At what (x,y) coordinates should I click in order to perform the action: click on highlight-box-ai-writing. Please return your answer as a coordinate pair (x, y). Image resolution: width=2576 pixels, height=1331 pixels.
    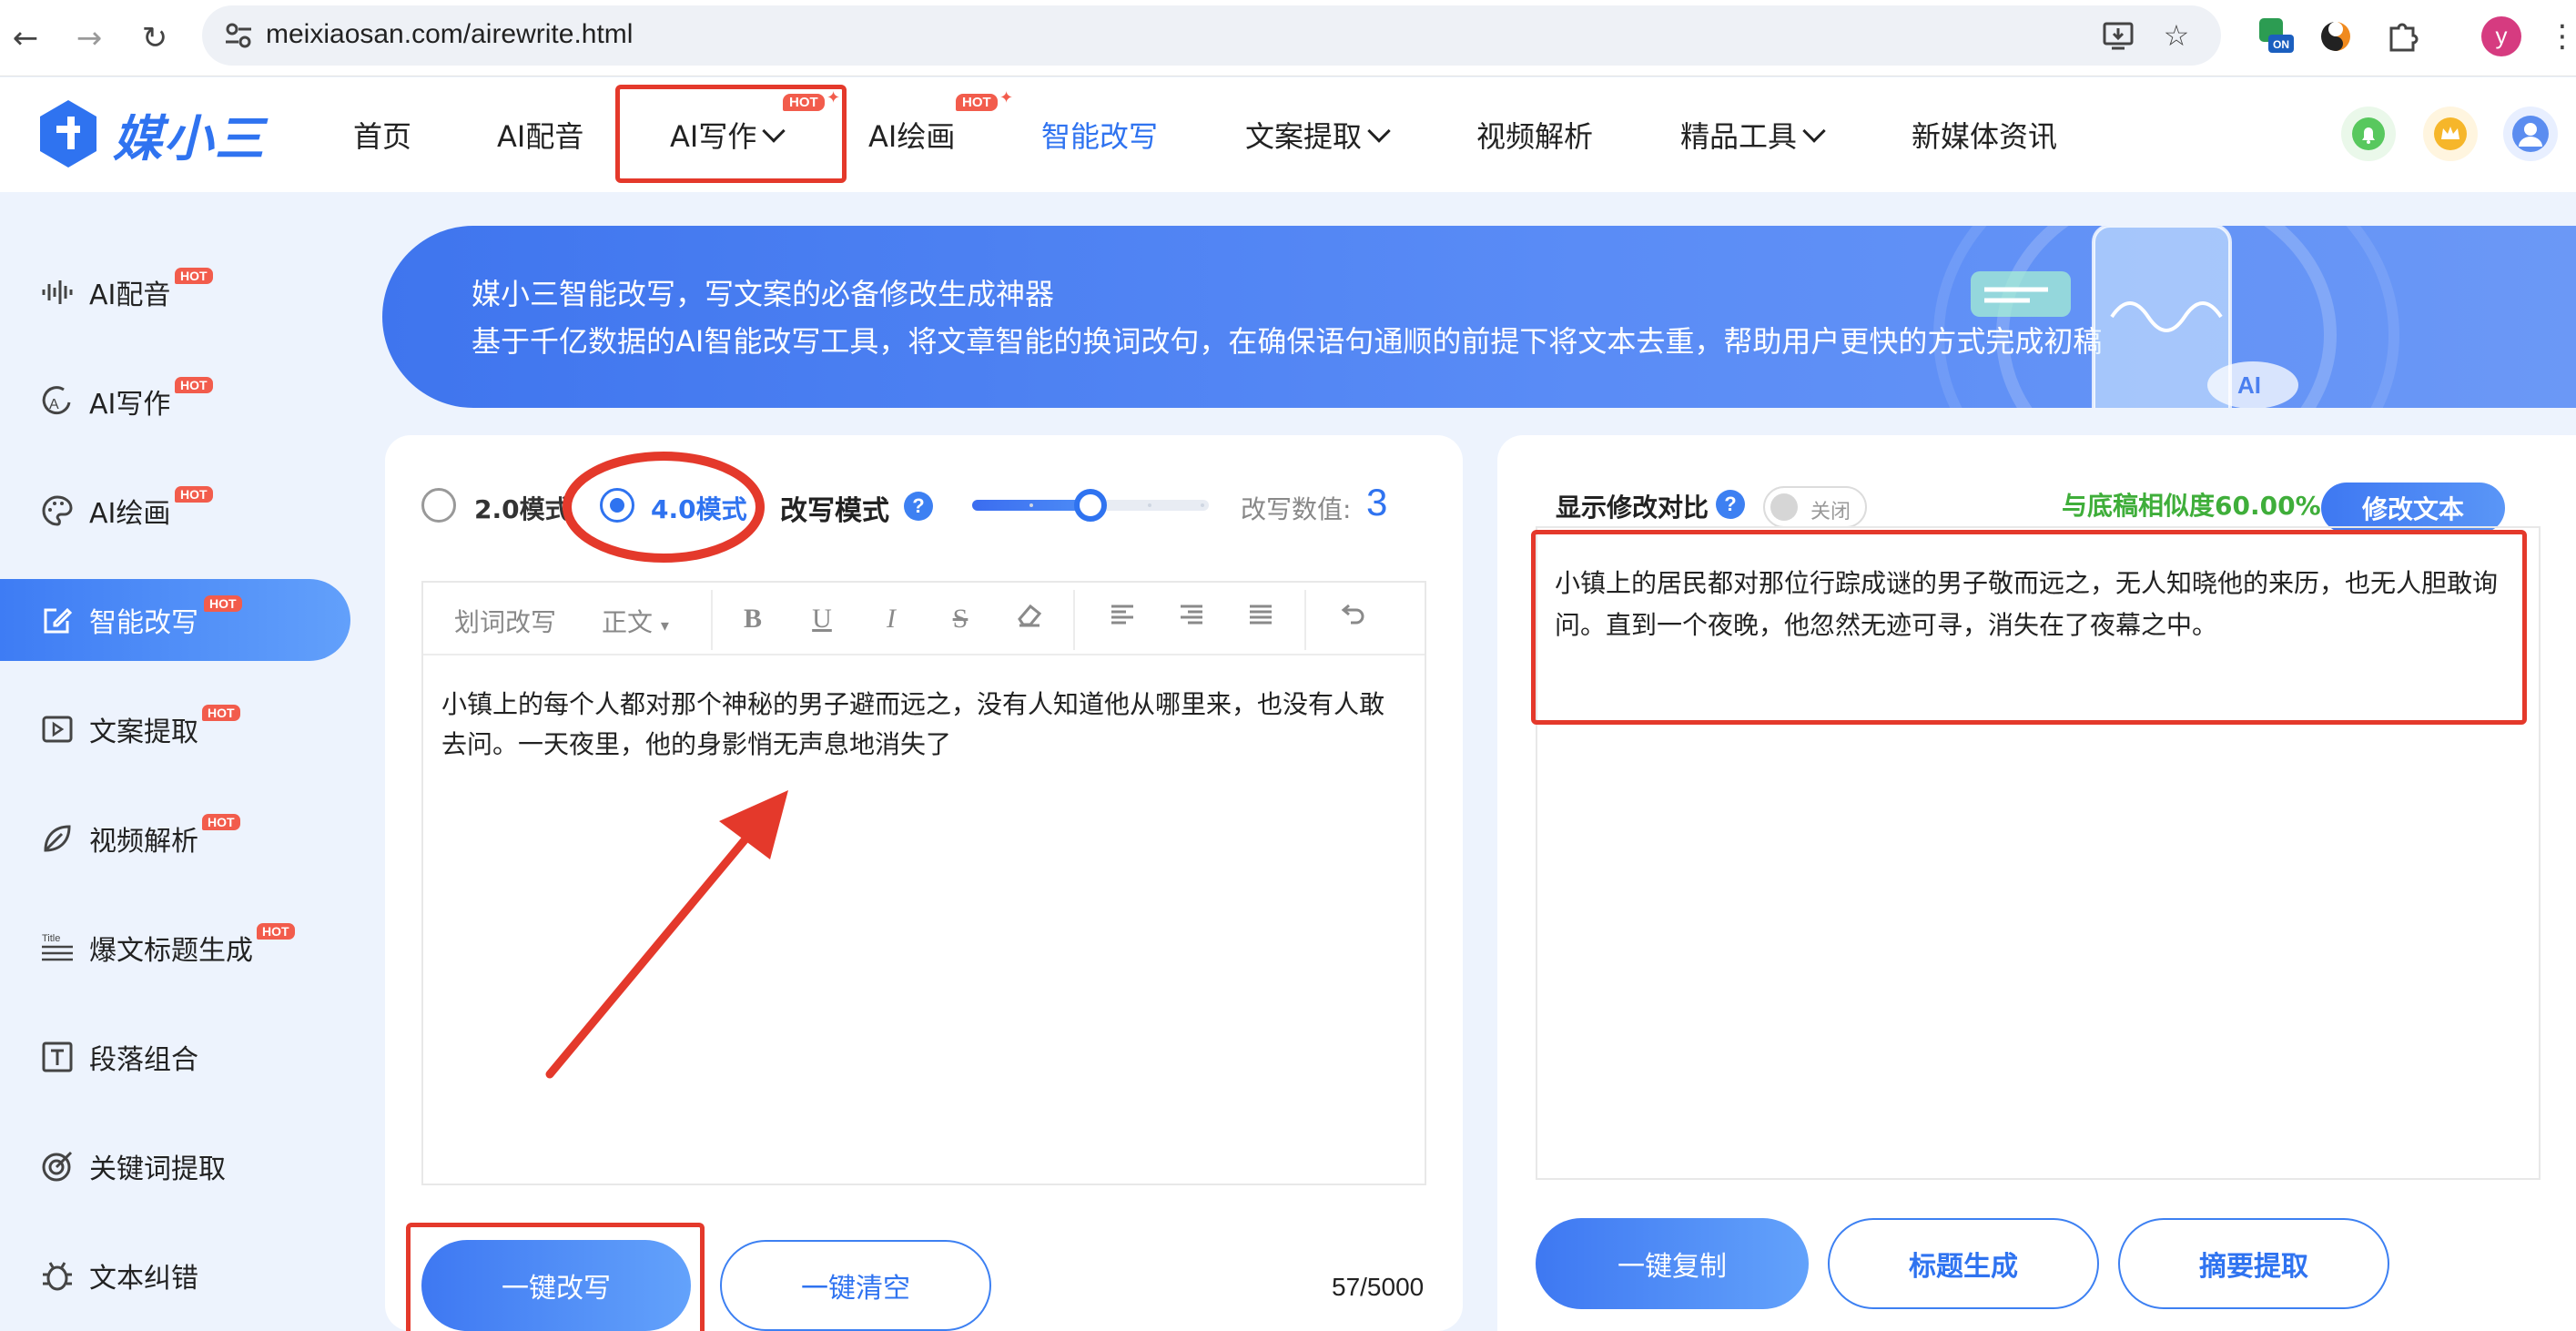
    Looking at the image, I should click on (731, 134).